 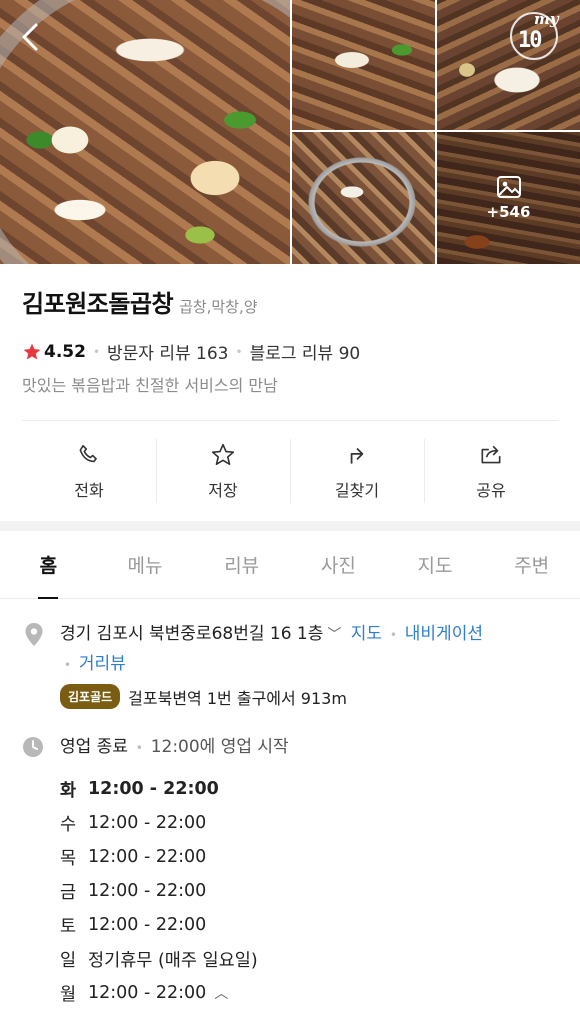 What do you see at coordinates (223, 471) in the screenshot?
I see `save-button: 저장` at bounding box center [223, 471].